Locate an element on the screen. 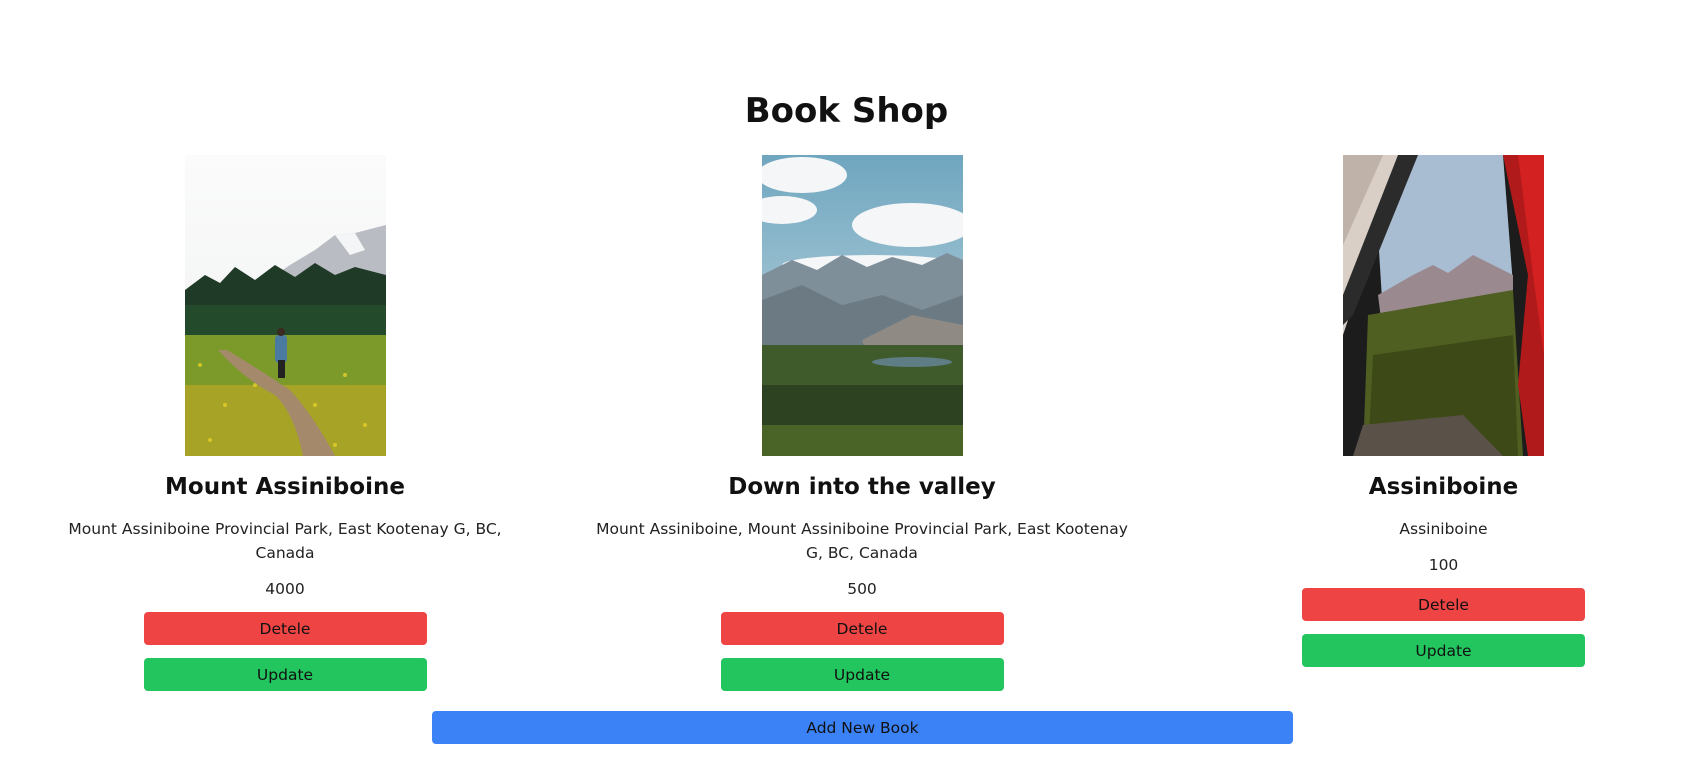 The image size is (1693, 777). book-price: 100 is located at coordinates (1443, 565).